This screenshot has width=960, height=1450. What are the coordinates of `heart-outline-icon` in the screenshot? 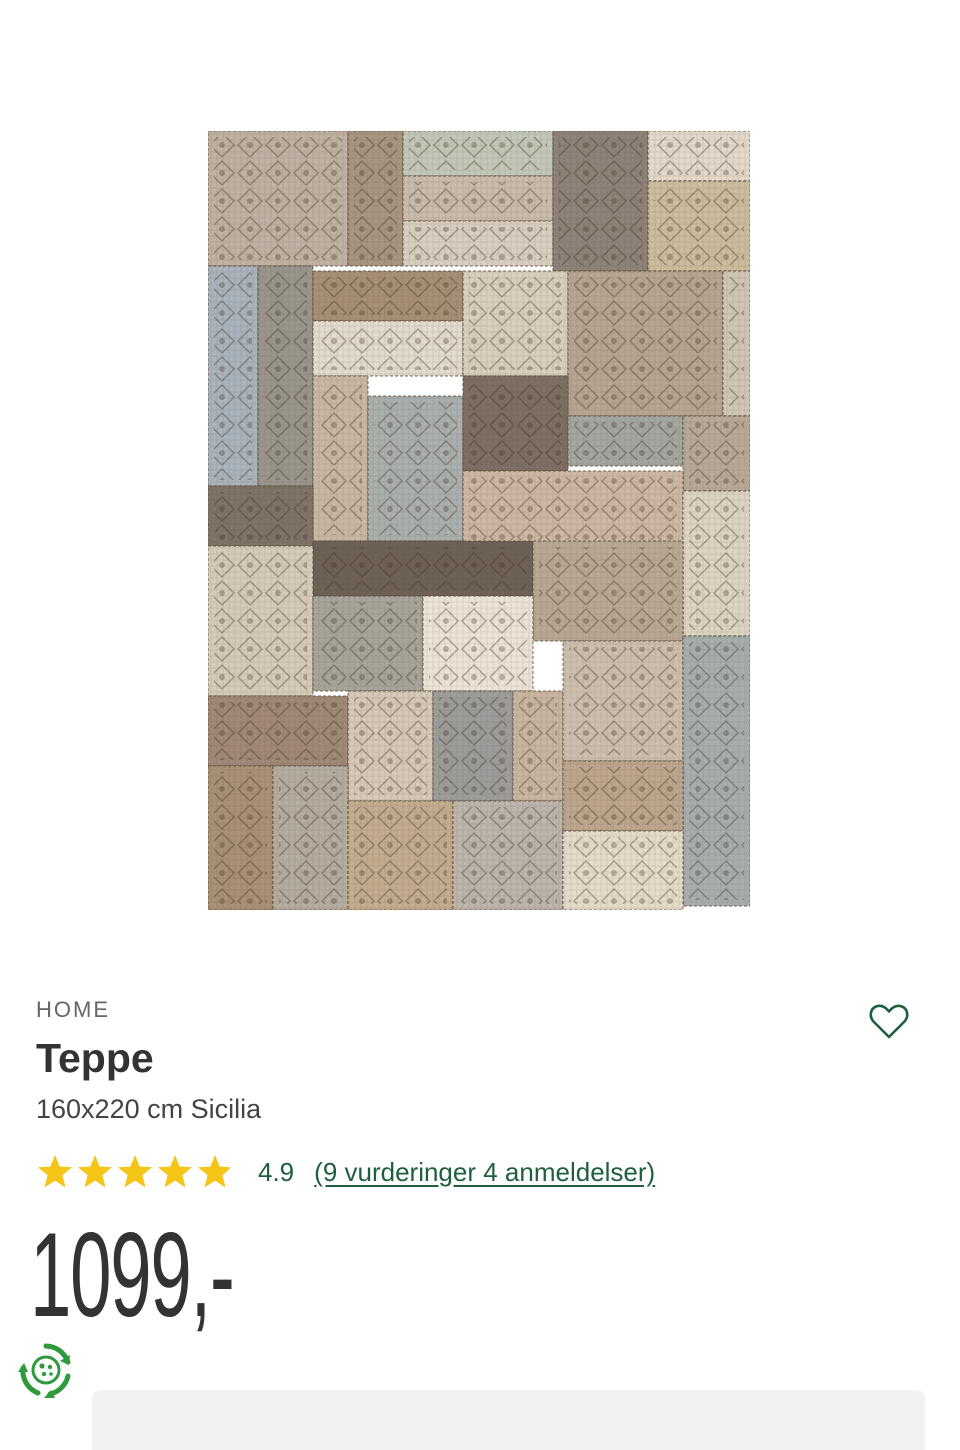 It's located at (889, 1021).